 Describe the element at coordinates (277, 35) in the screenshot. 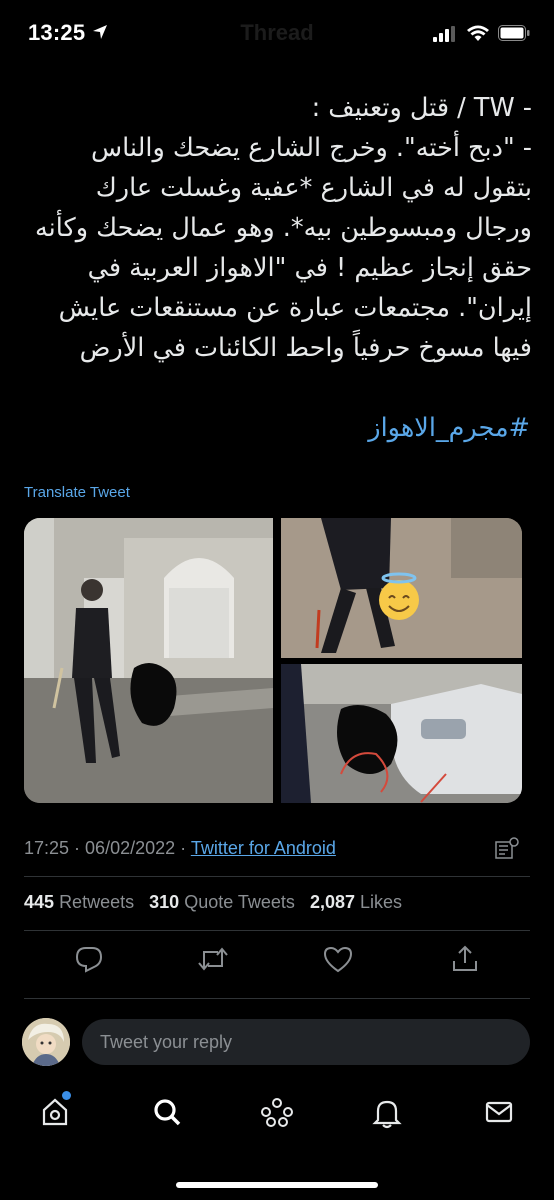

I see `status-bar: Thread 13:25` at that location.